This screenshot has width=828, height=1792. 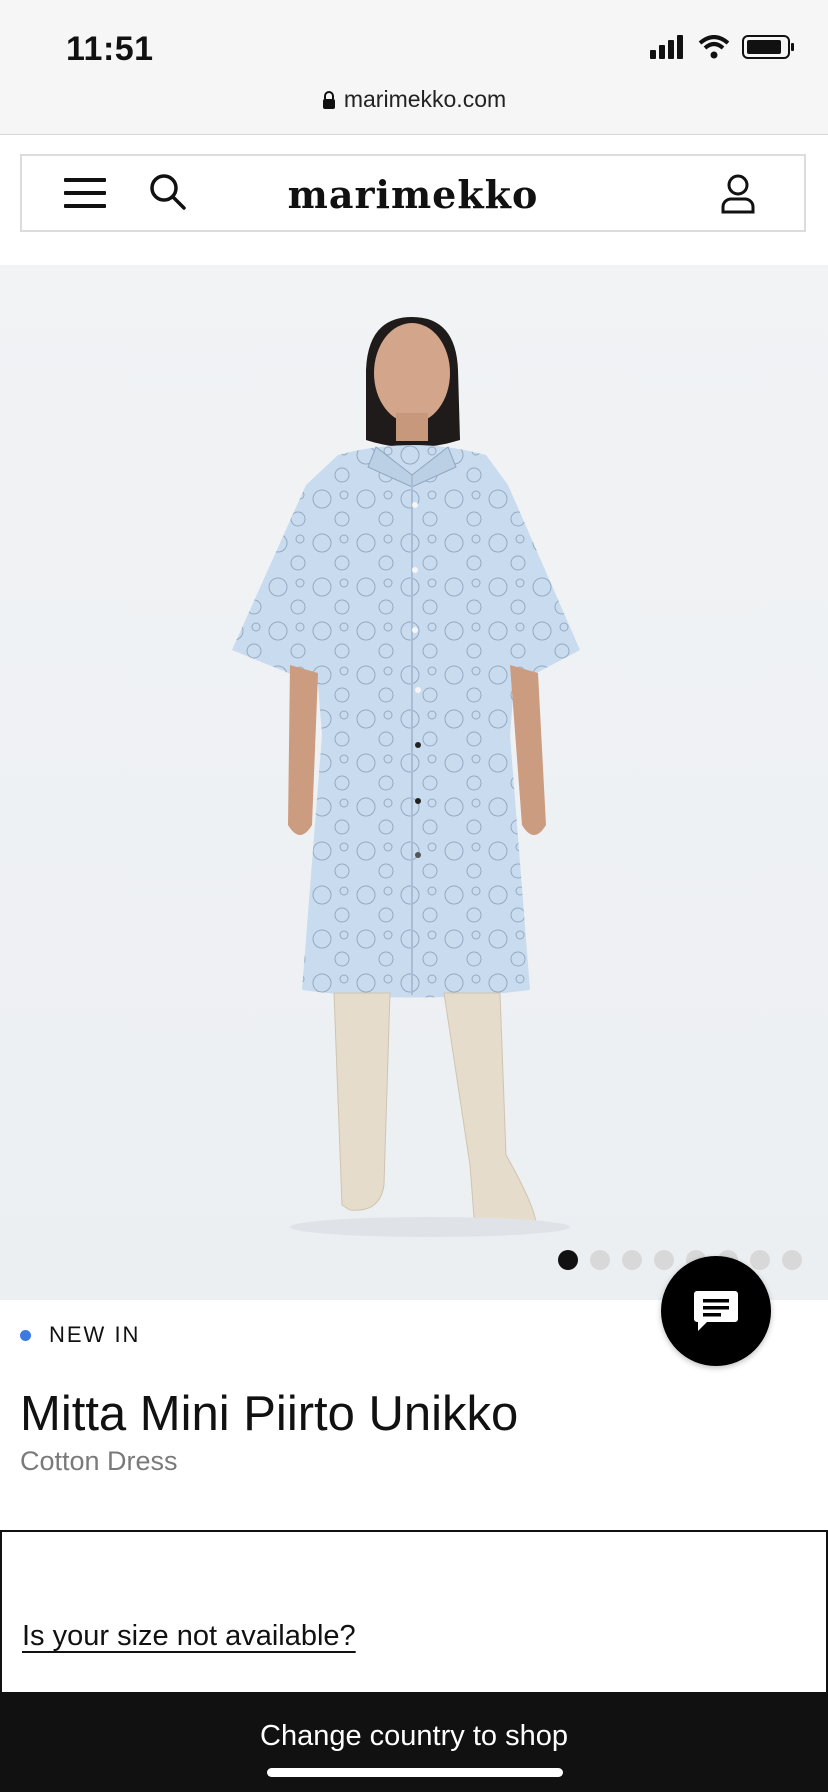 What do you see at coordinates (99, 1461) in the screenshot?
I see `product-subtitle: Cotton Dress` at bounding box center [99, 1461].